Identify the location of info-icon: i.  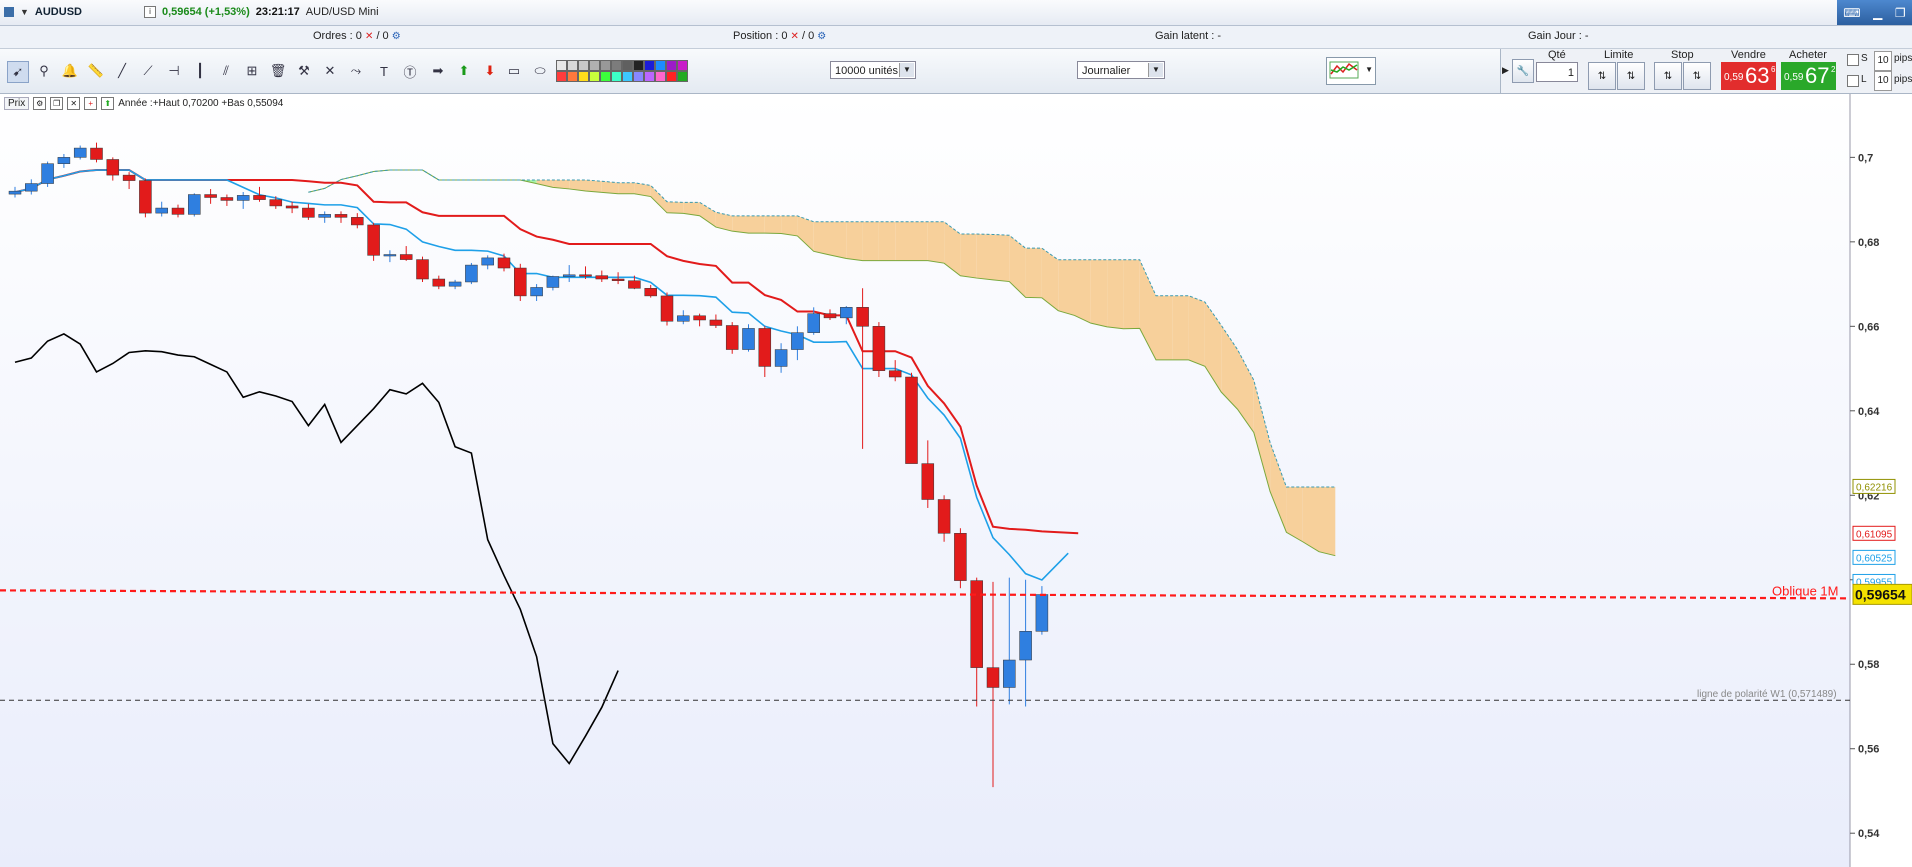
(149, 12).